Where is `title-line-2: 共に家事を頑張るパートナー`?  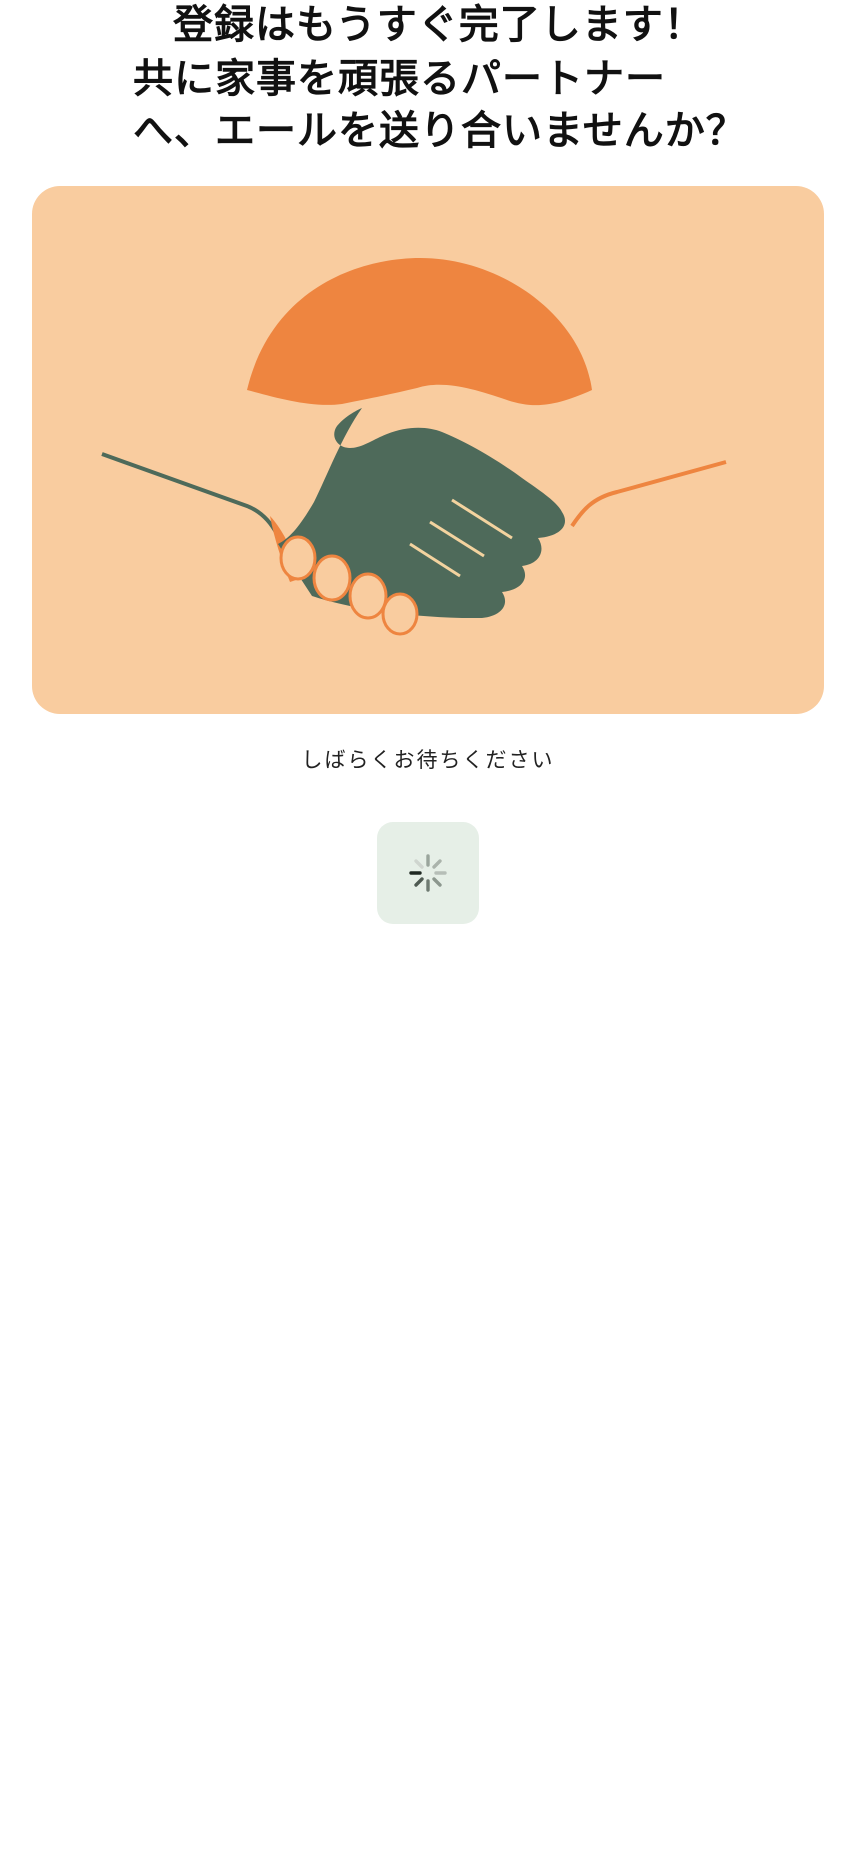 title-line-2: 共に家事を頑張るパートナー is located at coordinates (399, 79).